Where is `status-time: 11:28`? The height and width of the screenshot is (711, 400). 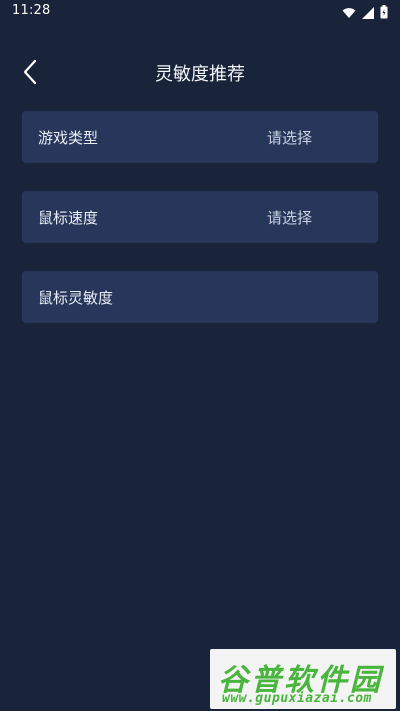
status-time: 11:28 is located at coordinates (31, 10).